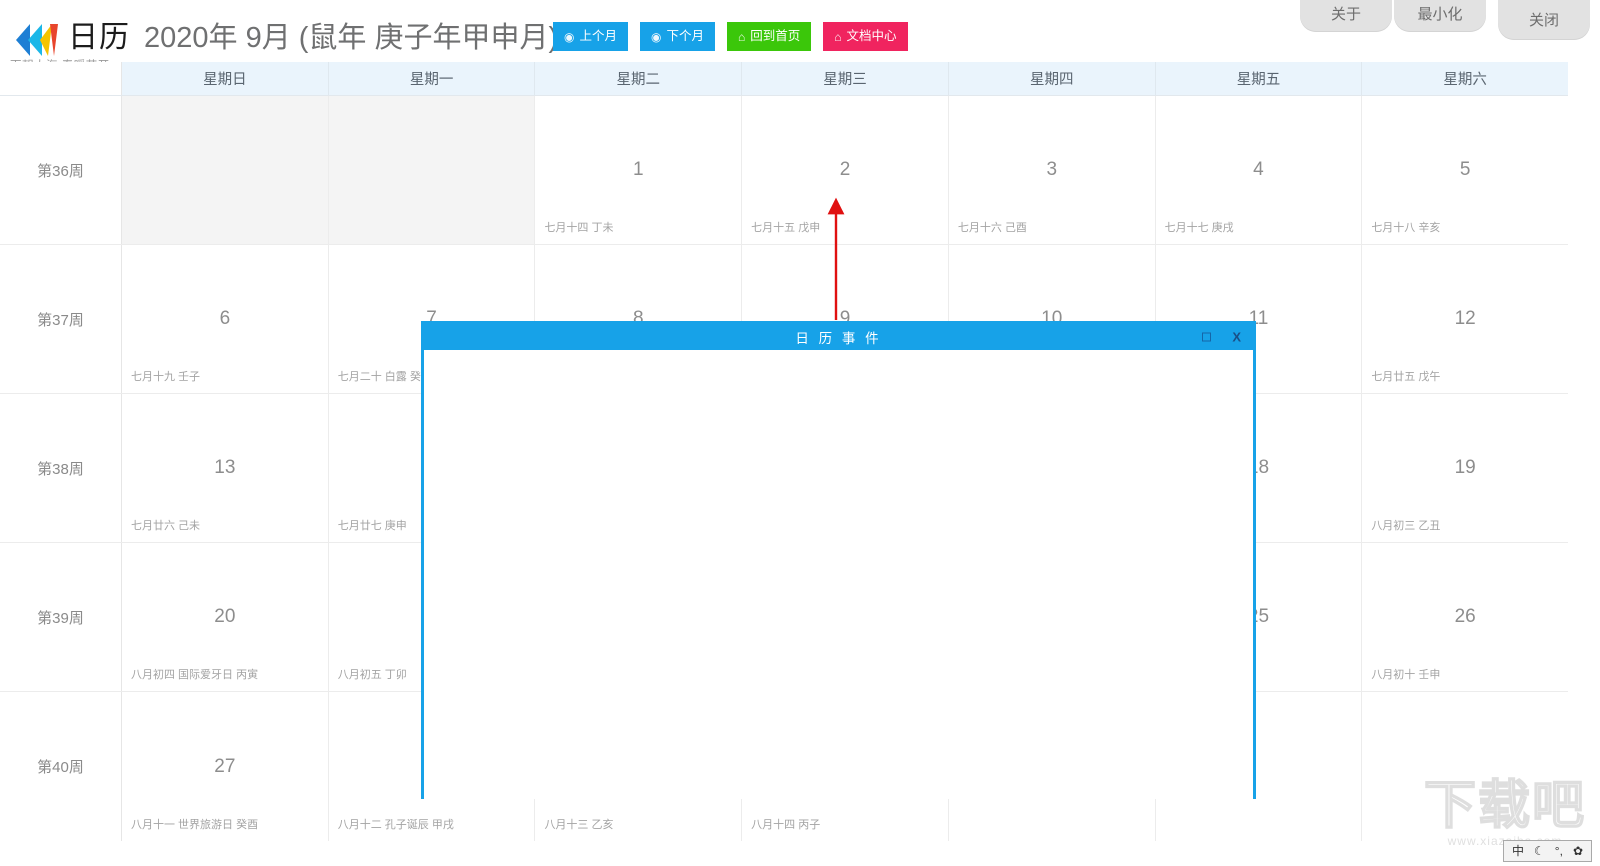  What do you see at coordinates (61, 78) in the screenshot?
I see `weekhead-corner` at bounding box center [61, 78].